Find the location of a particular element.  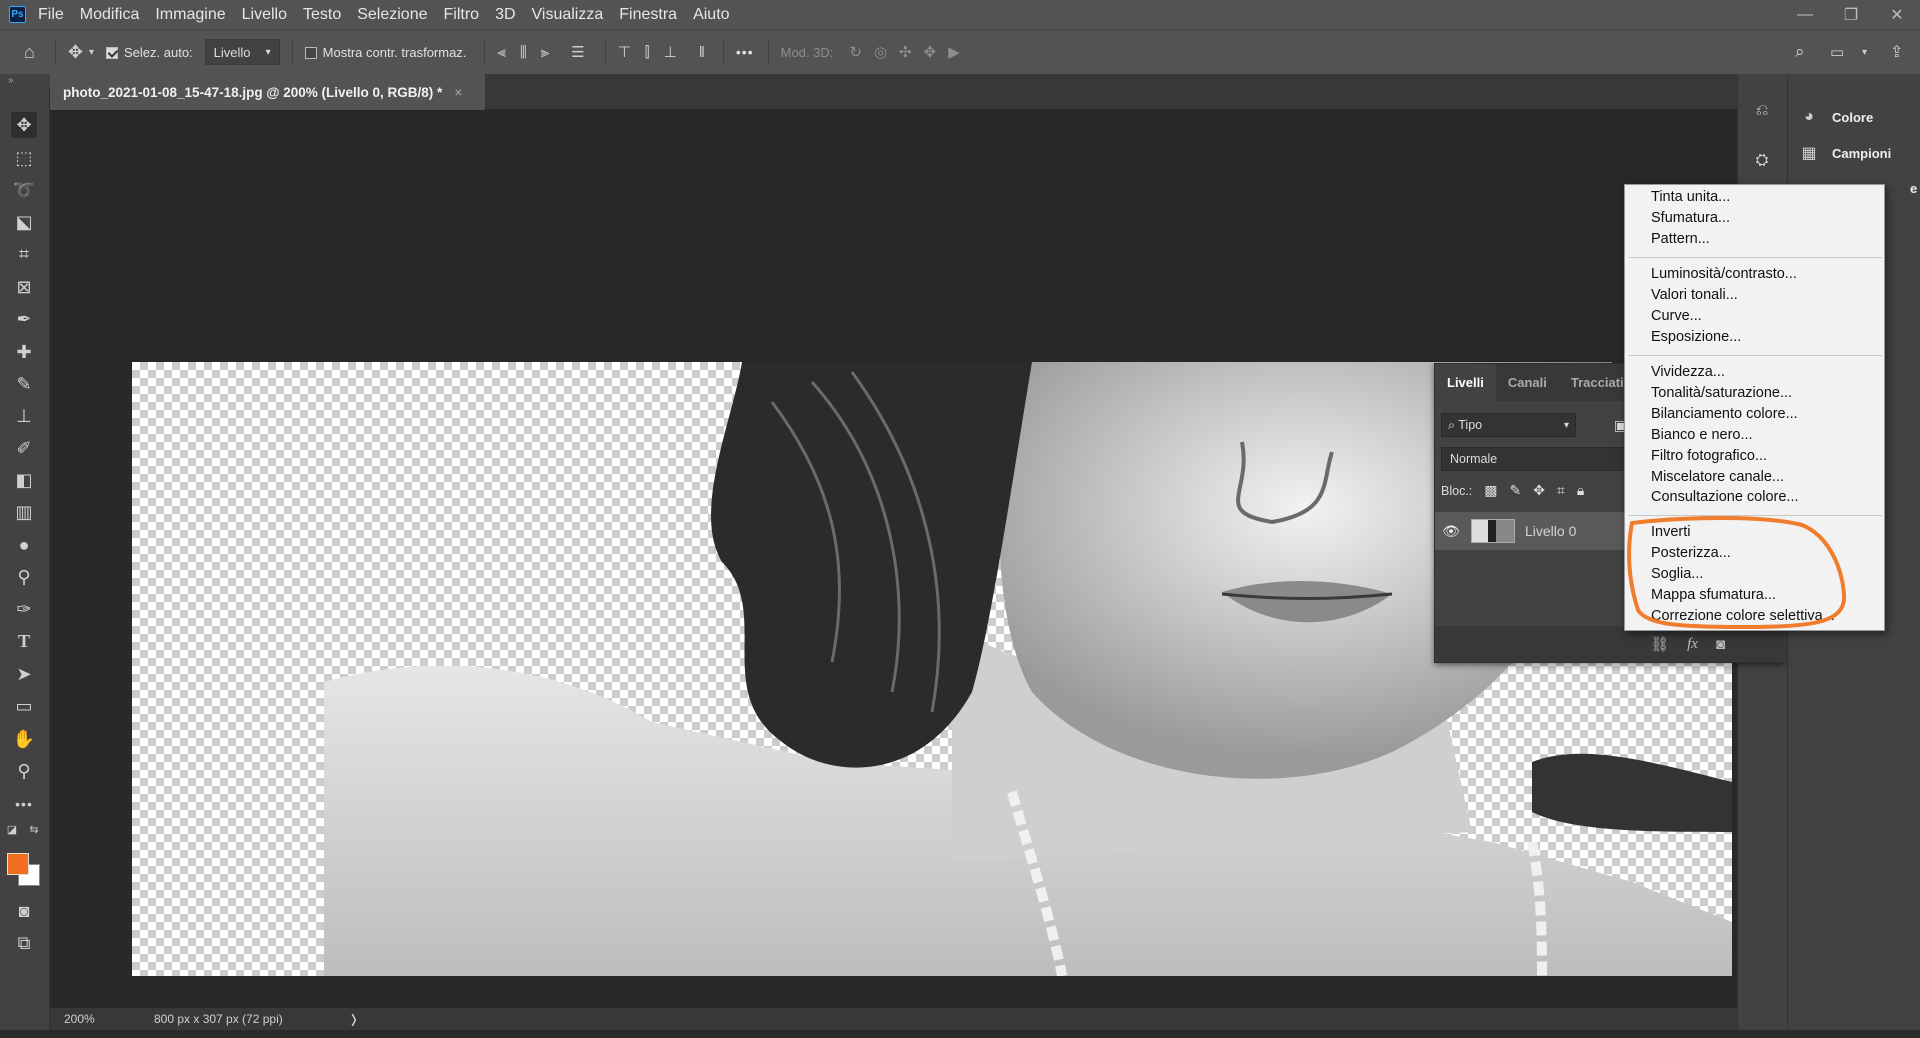

rectangle-shape-icon: ▭ is located at coordinates (24, 706).